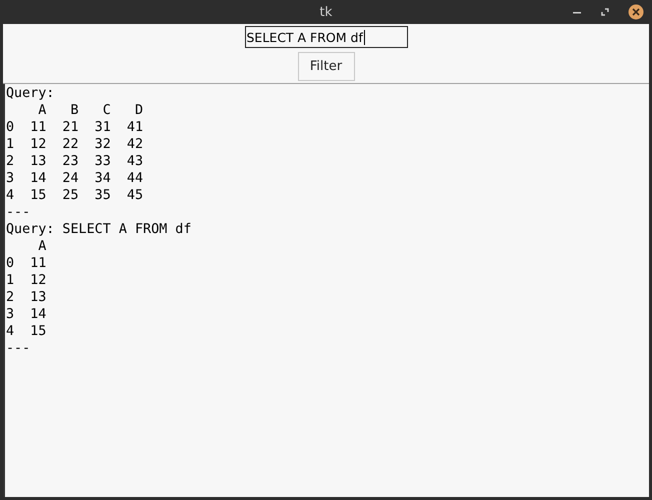 The image size is (652, 500). I want to click on output-line: 3 14, so click(26, 314).